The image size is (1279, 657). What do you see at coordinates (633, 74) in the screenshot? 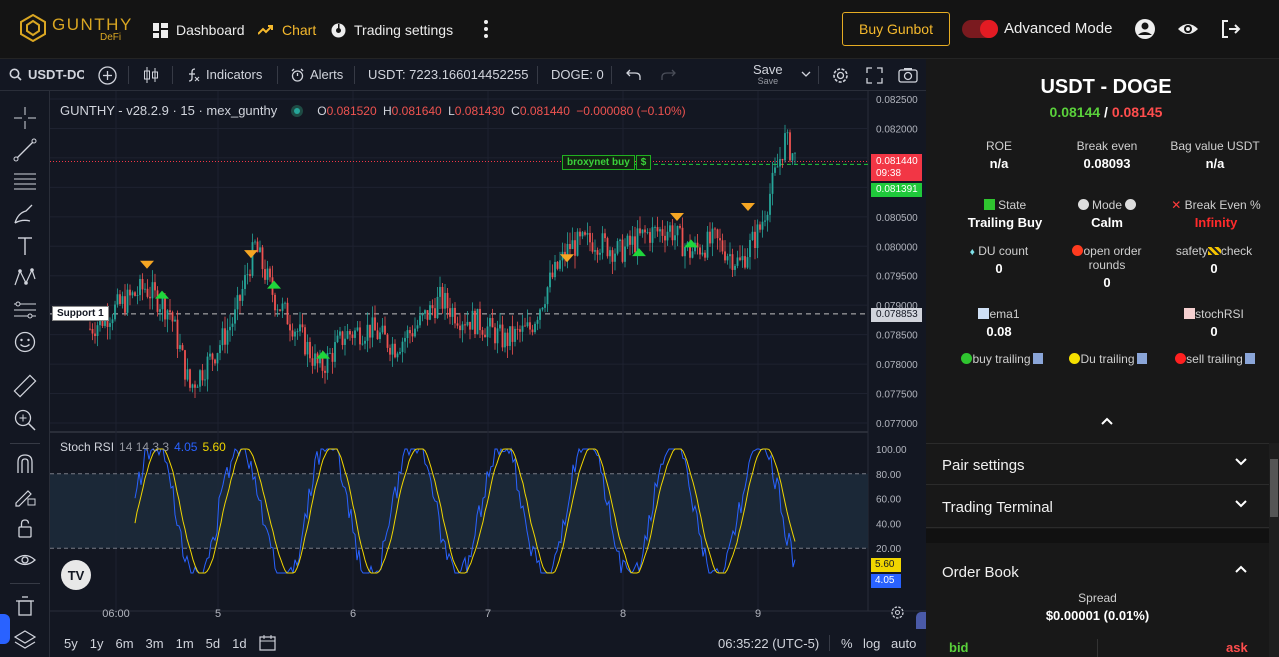
I see `undo-icon` at bounding box center [633, 74].